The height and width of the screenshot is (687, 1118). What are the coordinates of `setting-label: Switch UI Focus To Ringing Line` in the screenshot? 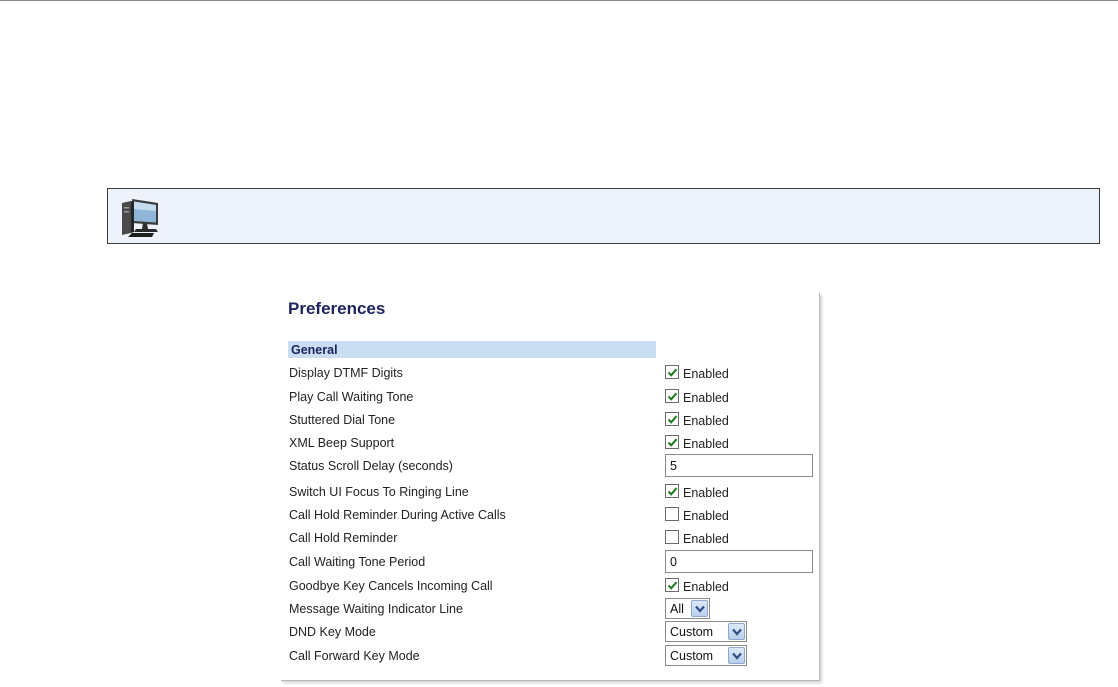 It's located at (379, 492).